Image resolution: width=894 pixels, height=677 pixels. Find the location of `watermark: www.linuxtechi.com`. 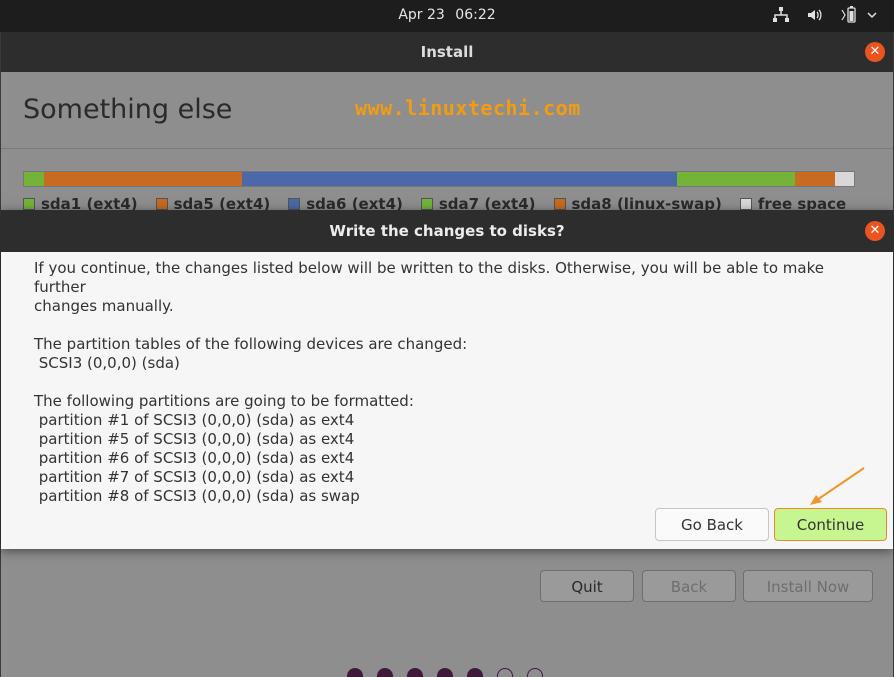

watermark: www.linuxtechi.com is located at coordinates (468, 108).